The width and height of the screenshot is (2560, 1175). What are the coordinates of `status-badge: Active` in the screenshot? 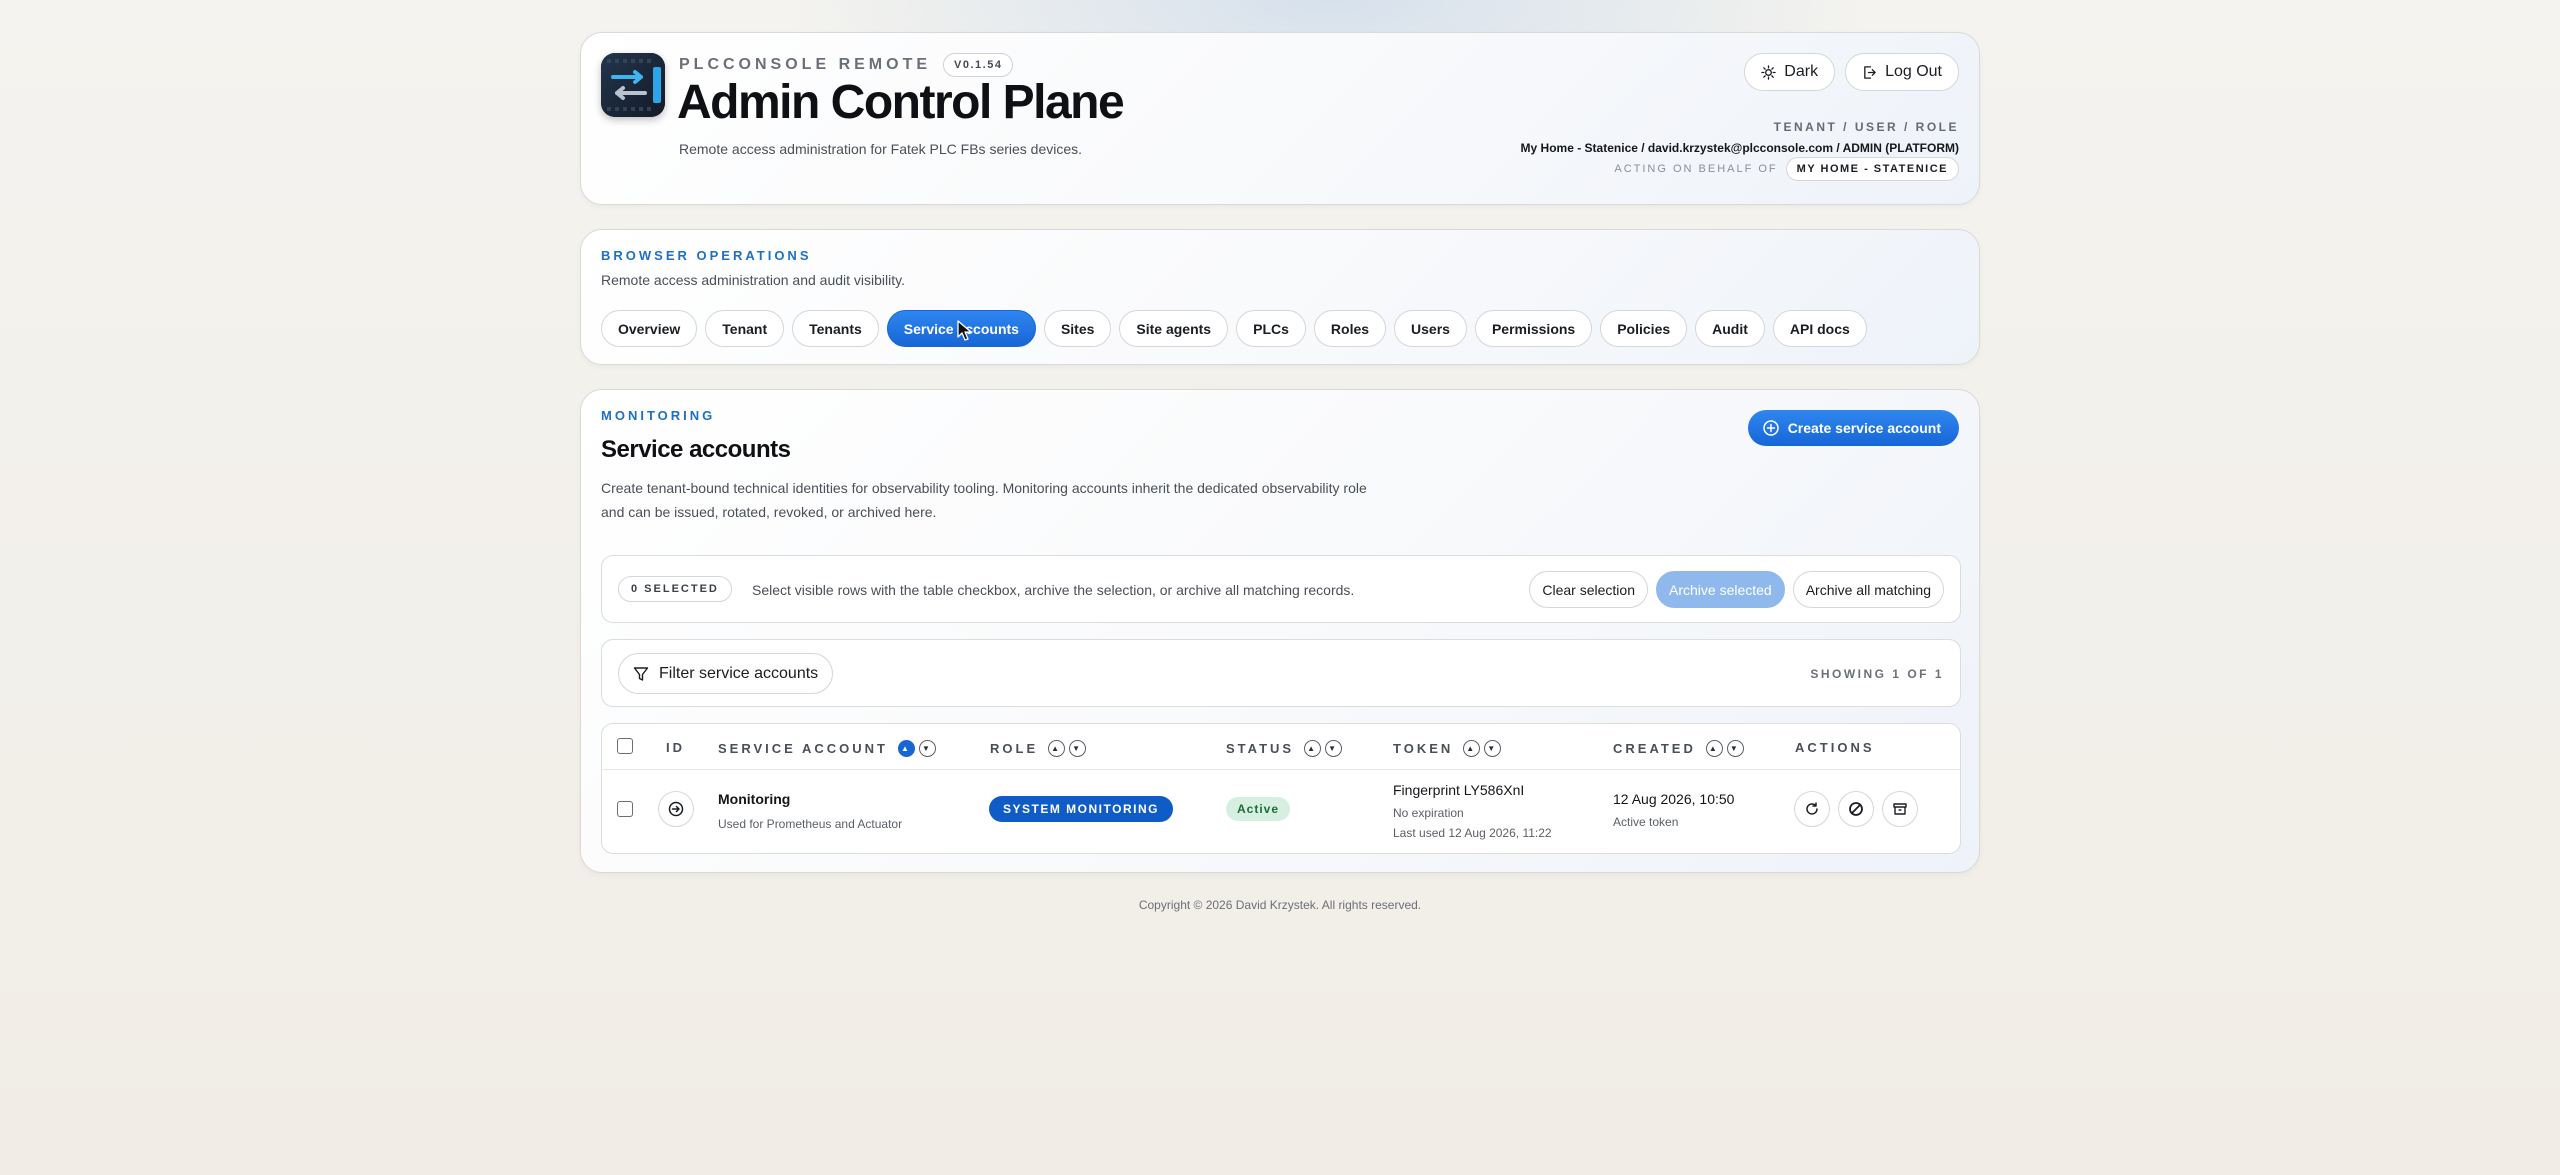 It's located at (1258, 809).